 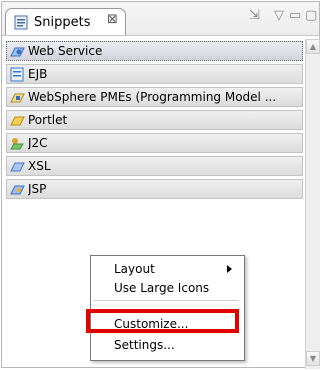 What do you see at coordinates (39, 166) in the screenshot?
I see `drawer-label: XSL` at bounding box center [39, 166].